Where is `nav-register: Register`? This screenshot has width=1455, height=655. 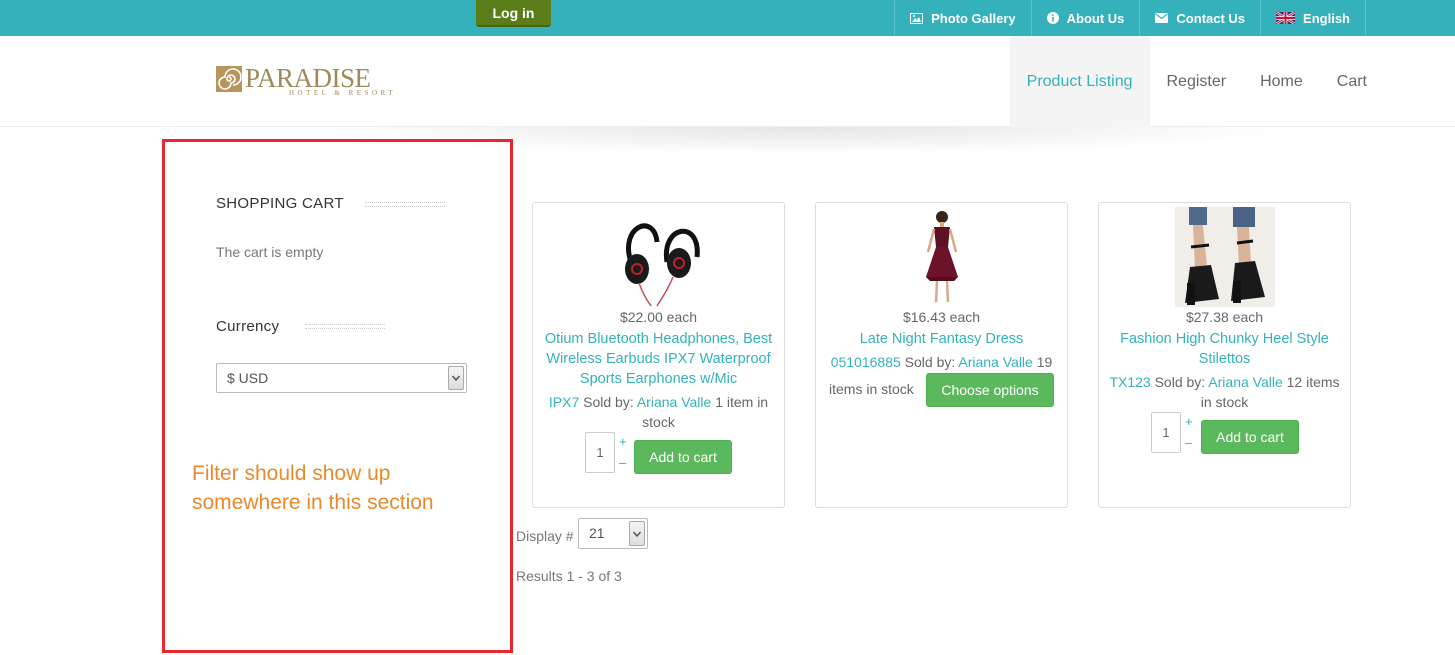 nav-register: Register is located at coordinates (1197, 81).